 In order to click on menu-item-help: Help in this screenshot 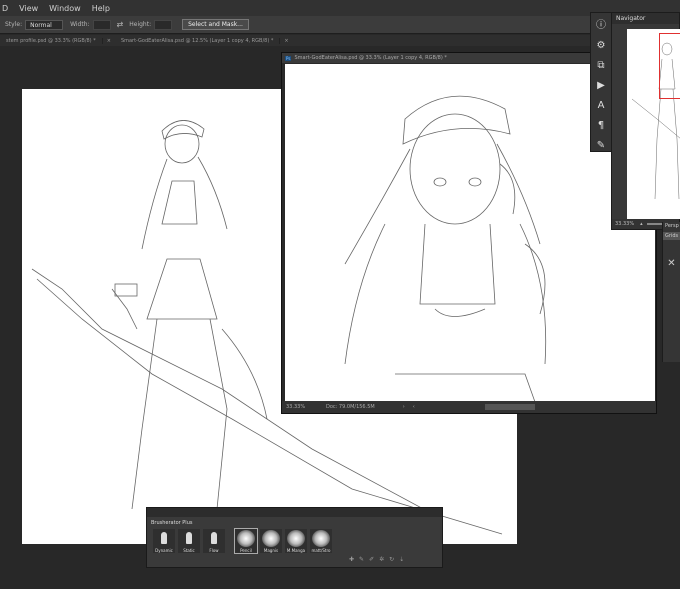, I will do `click(101, 8)`.